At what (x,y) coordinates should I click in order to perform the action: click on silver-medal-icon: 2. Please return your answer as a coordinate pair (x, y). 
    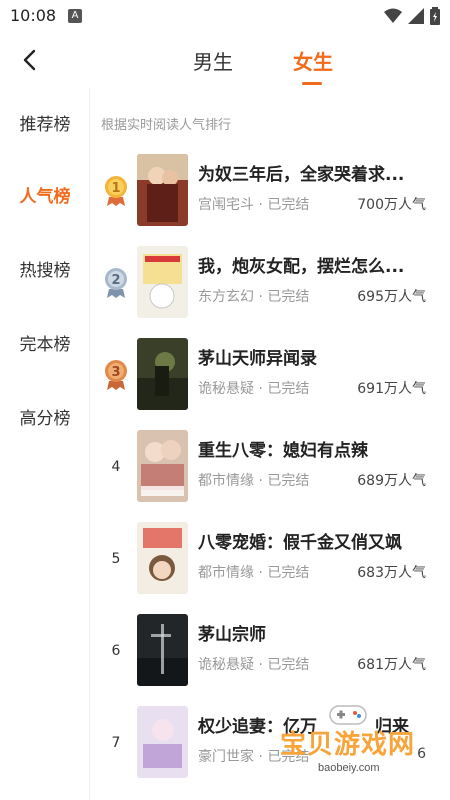
    Looking at the image, I should click on (116, 283).